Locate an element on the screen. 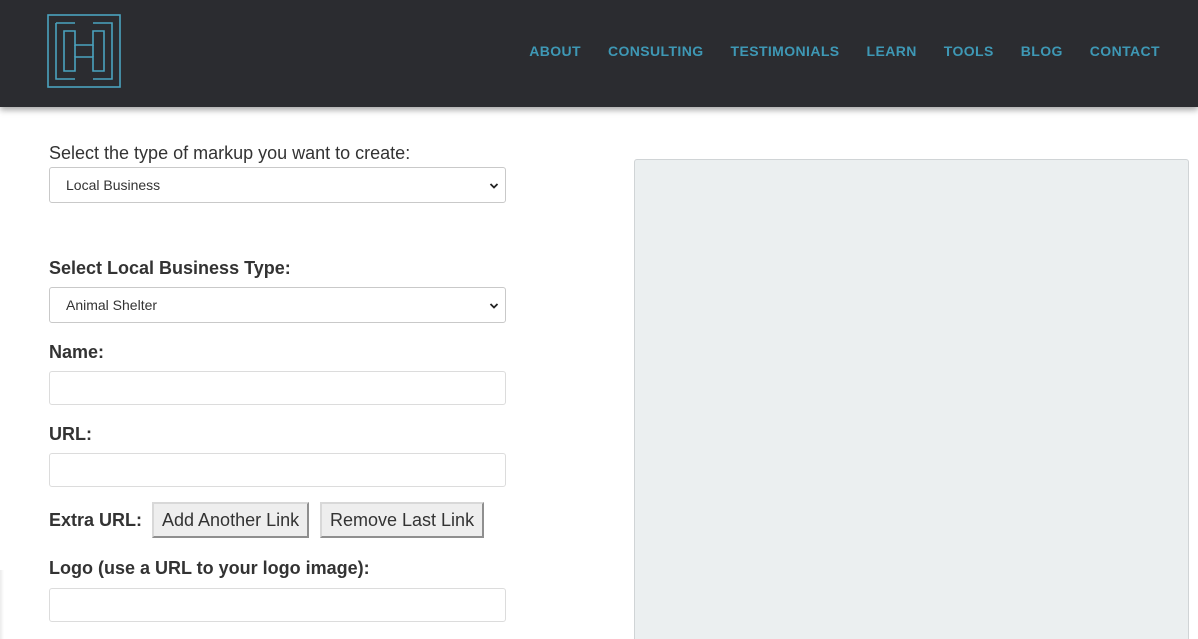  logo-label: Logo (use a URL to your logo image): is located at coordinates (209, 568).